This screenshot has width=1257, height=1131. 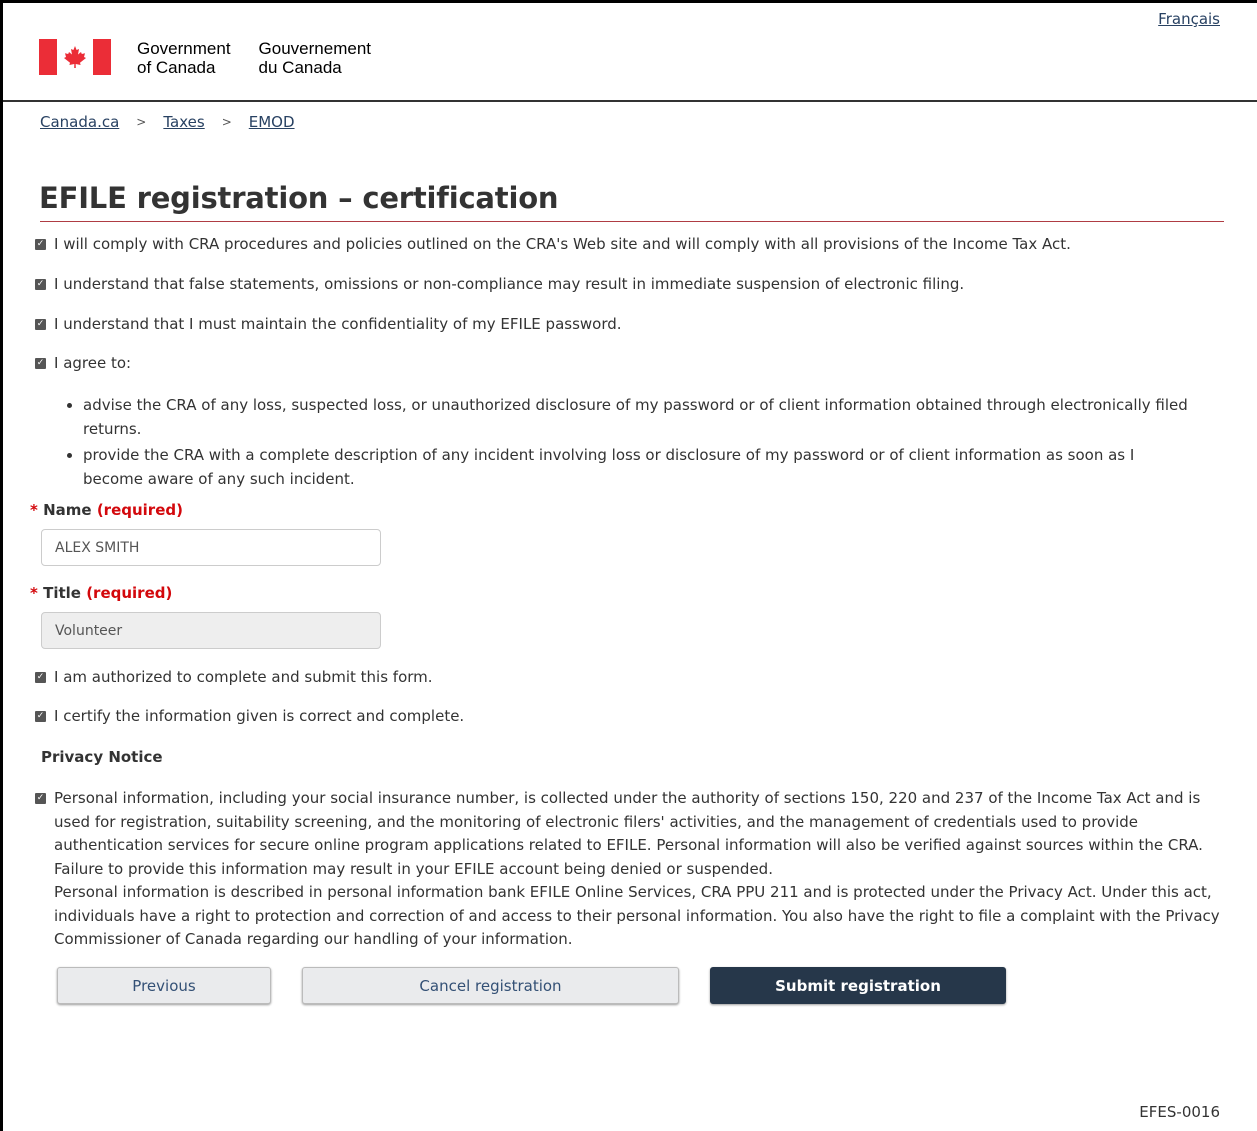 What do you see at coordinates (1179, 1112) in the screenshot?
I see `page-identifier: EFES-0016` at bounding box center [1179, 1112].